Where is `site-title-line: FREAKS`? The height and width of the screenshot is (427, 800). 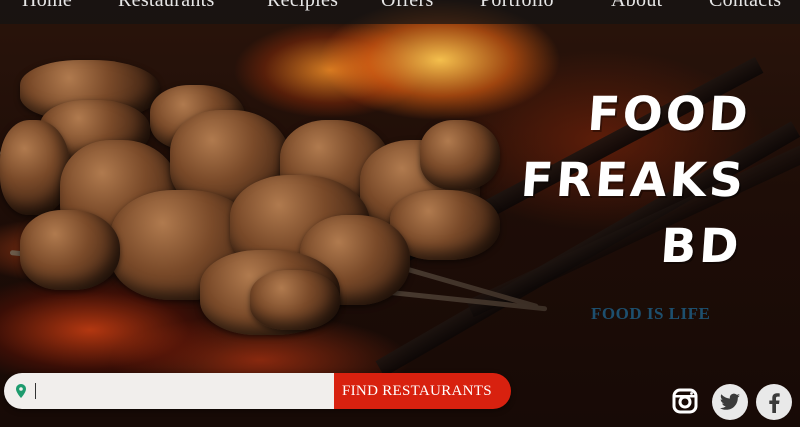 site-title-line: FREAKS is located at coordinates (633, 180).